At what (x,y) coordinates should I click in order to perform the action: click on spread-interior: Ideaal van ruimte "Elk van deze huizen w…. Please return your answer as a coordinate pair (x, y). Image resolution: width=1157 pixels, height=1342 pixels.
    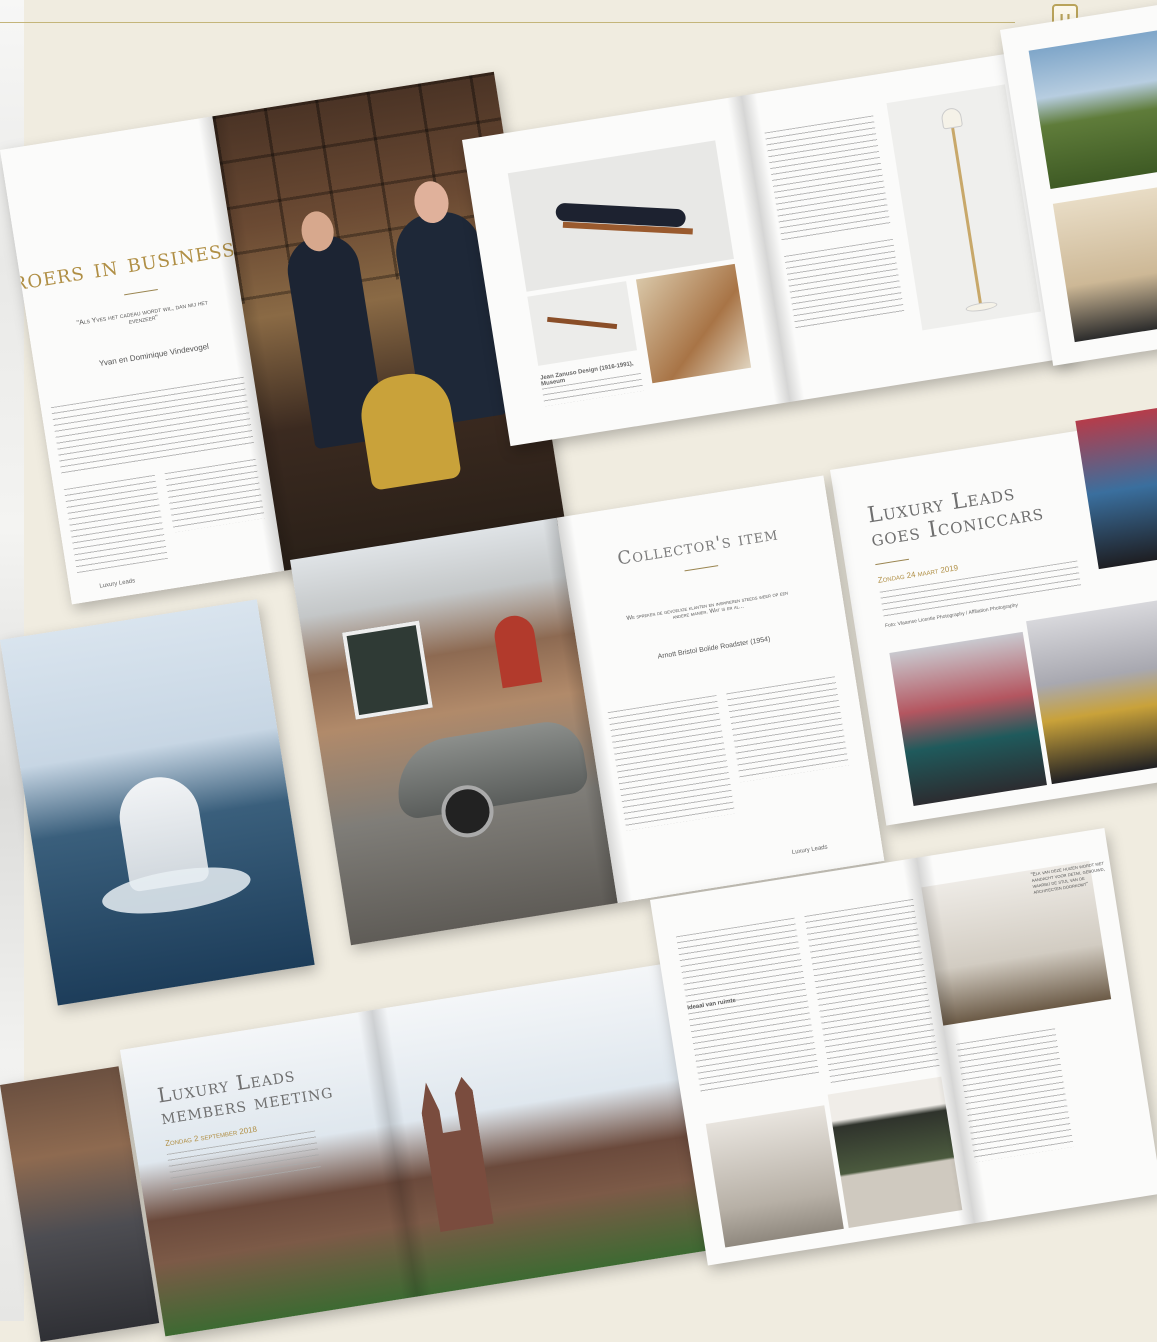
    Looking at the image, I should click on (903, 1047).